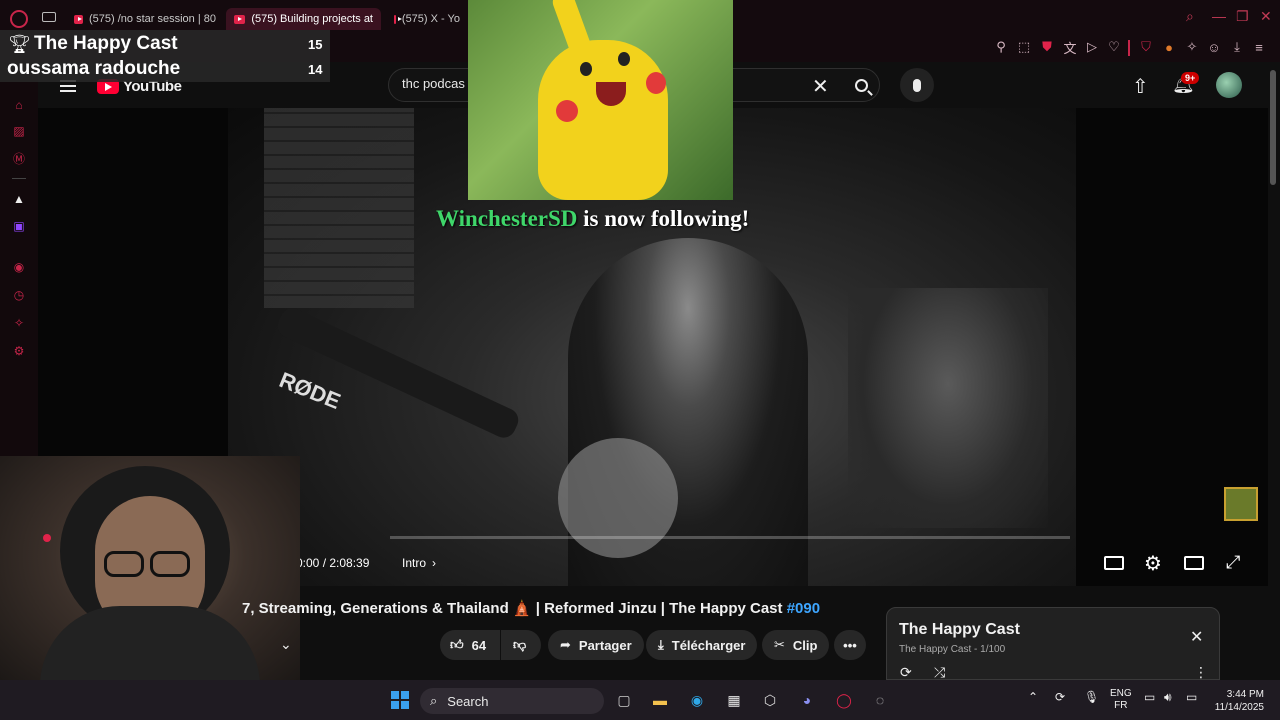 The image size is (1280, 720). I want to click on browser-tab: (575) /no star session | 80, so click(145, 19).